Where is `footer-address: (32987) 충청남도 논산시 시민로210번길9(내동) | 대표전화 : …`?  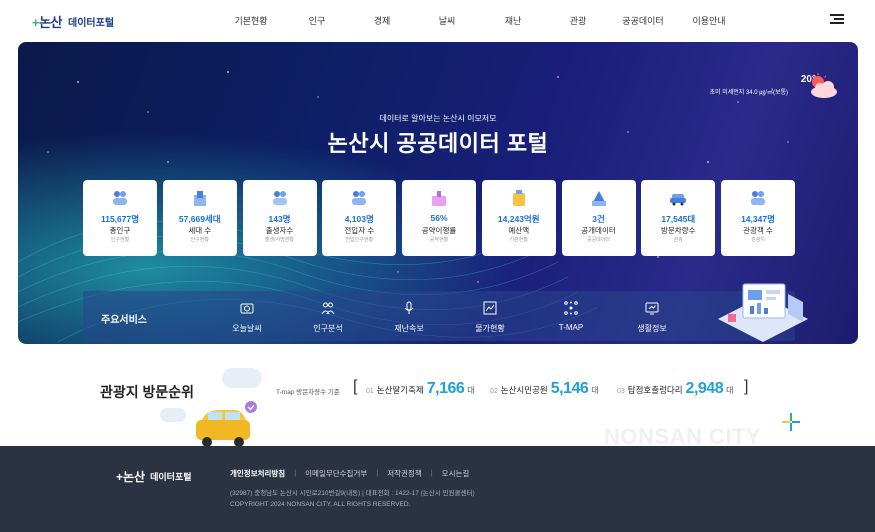 footer-address: (32987) 충청남도 논산시 시민로210번길9(내동) | 대표전화 : … is located at coordinates (352, 493).